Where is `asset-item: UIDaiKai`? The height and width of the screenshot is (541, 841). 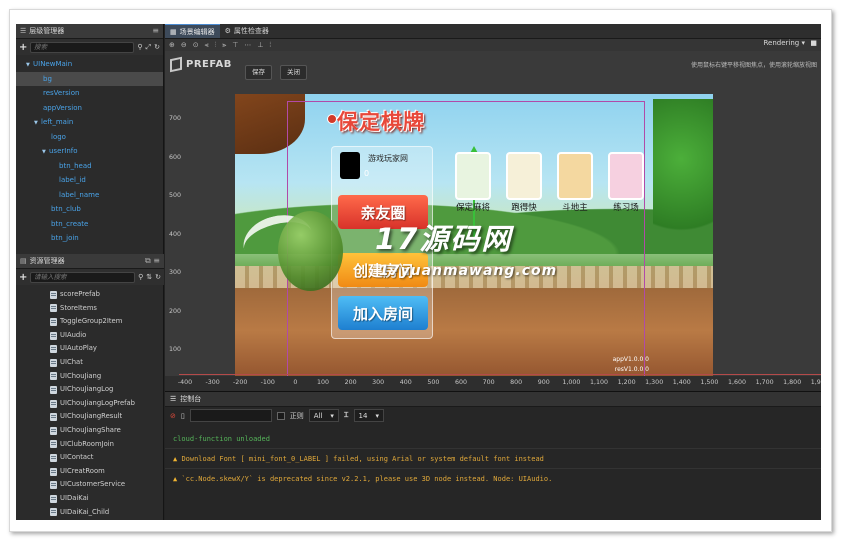
asset-item: UIDaiKai is located at coordinates (90, 499).